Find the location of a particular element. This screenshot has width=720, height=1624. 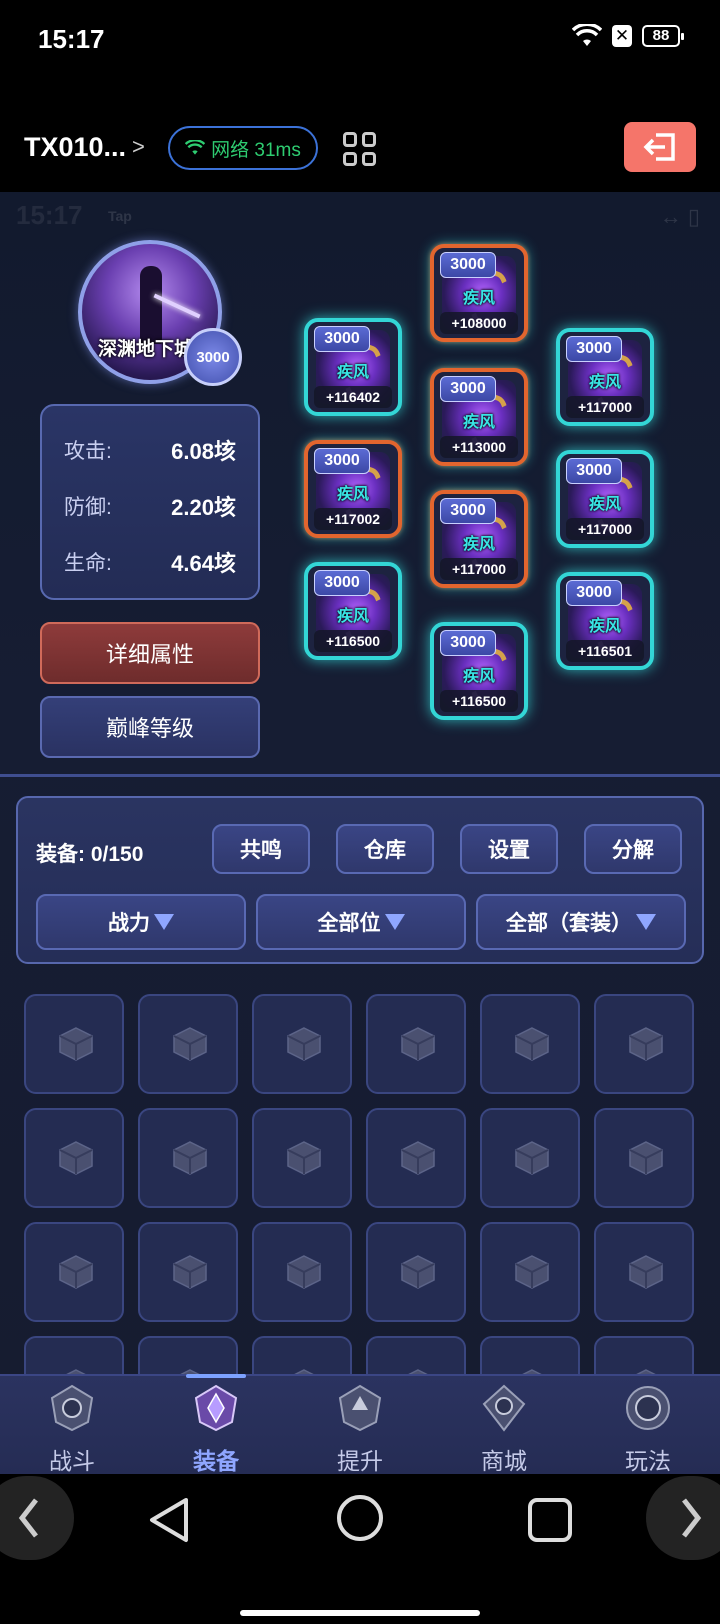

equipment-slot: 3000 疾风 +117002 is located at coordinates (353, 489).